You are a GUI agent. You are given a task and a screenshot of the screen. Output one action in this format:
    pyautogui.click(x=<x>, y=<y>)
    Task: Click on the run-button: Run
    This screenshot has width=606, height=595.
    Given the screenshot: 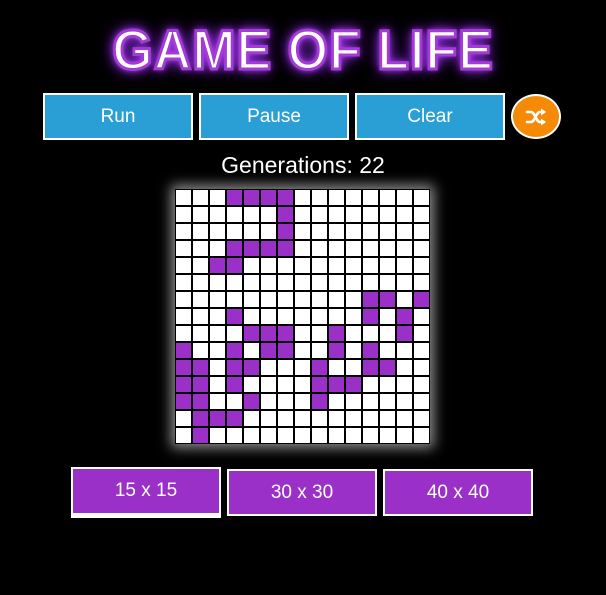 What is the action you would take?
    pyautogui.click(x=118, y=116)
    